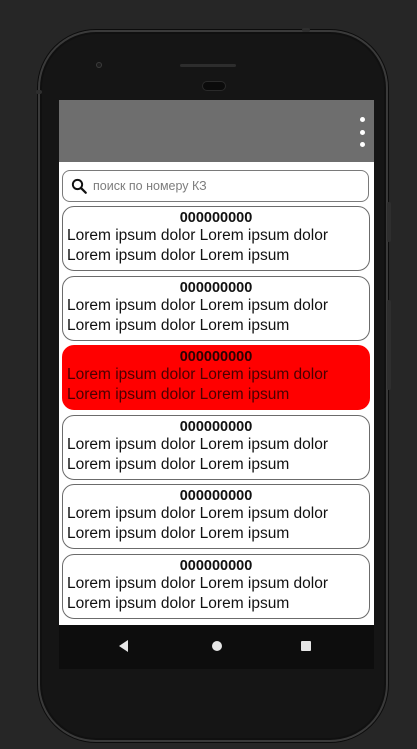 The image size is (417, 749). I want to click on recents-icon, so click(306, 646).